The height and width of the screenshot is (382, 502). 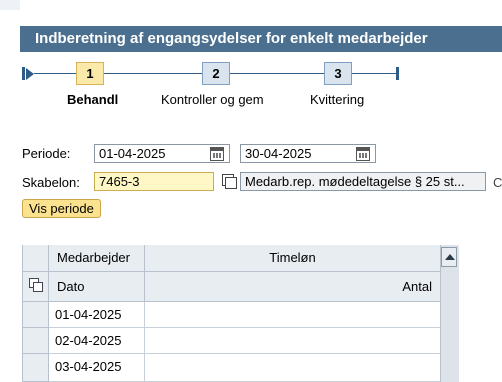 What do you see at coordinates (449, 257) in the screenshot?
I see `scroll-up-icon` at bounding box center [449, 257].